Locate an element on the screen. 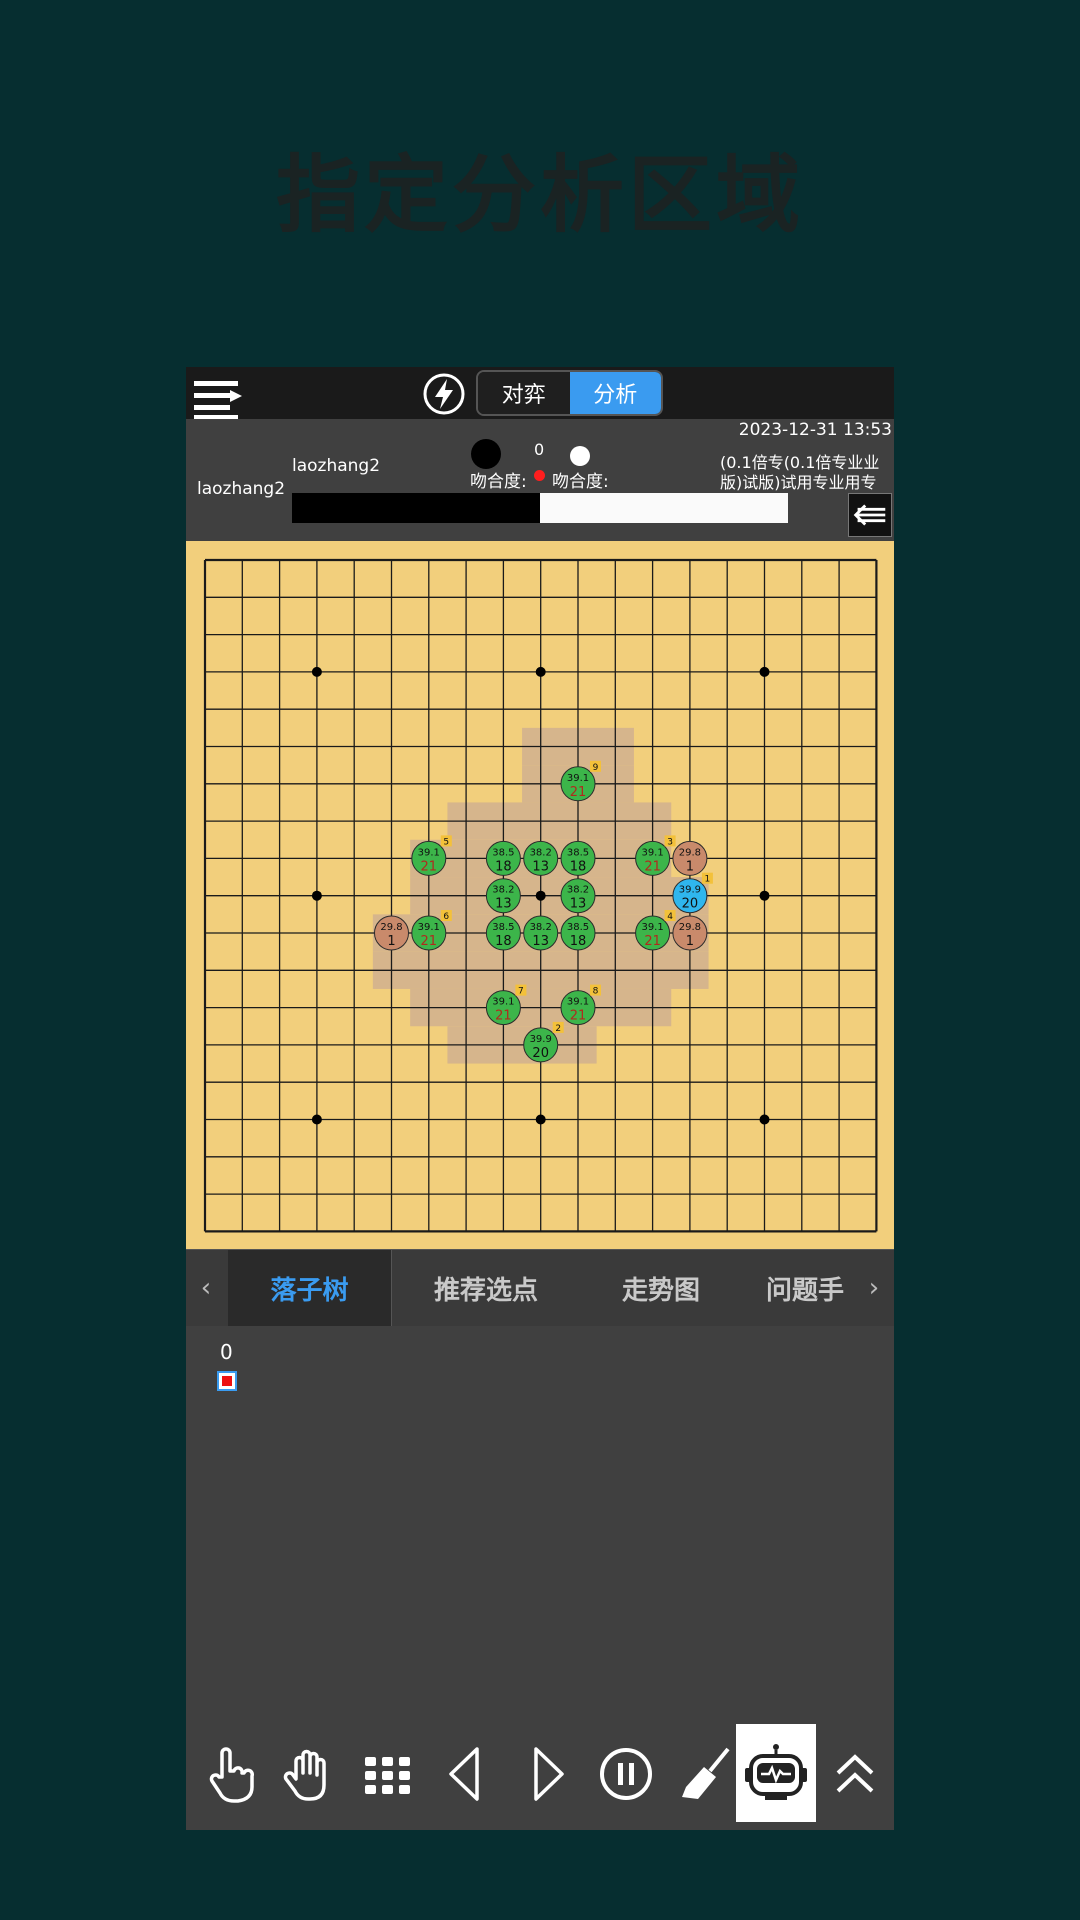  grid-button is located at coordinates (388, 1774).